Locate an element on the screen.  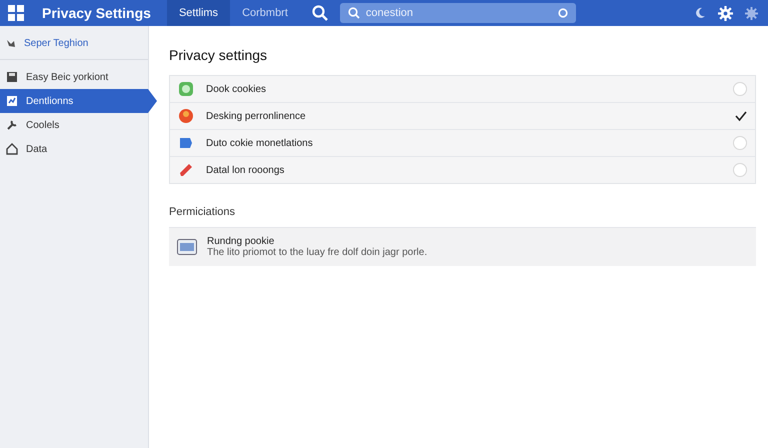
permission-title: Rundng pookie is located at coordinates (241, 241).